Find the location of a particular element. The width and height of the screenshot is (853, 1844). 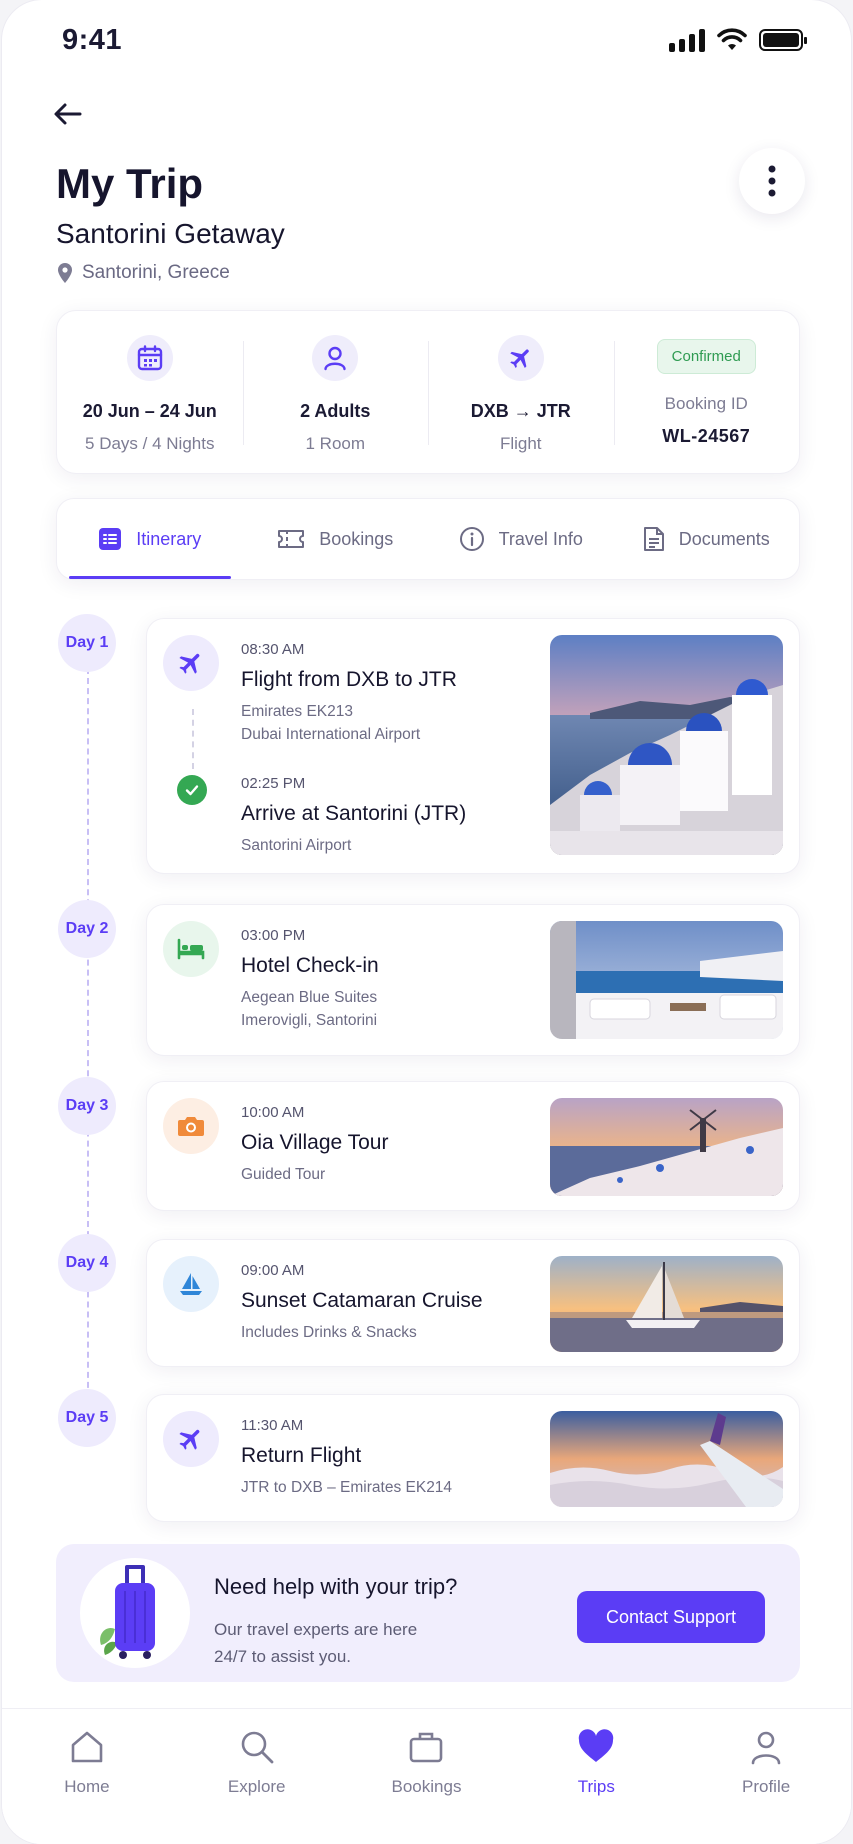

event-title: Return Flight is located at coordinates (301, 1455).